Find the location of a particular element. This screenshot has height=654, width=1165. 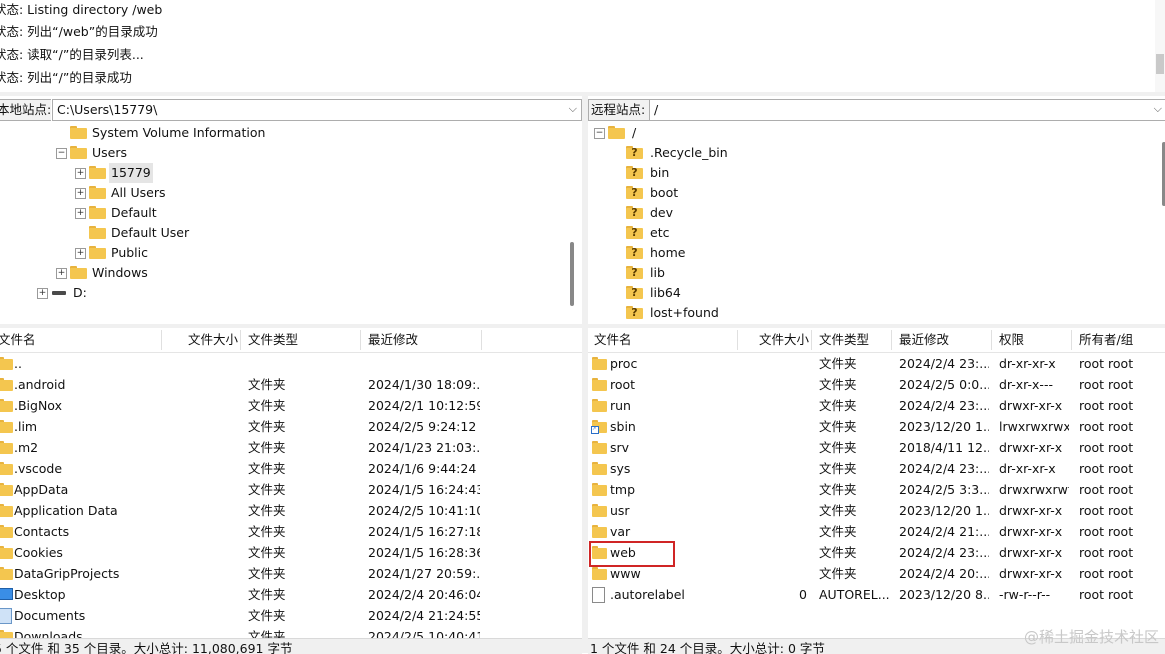

file-row: run 文件夹 2024/2/4 23:... drwxr-xr-x root root is located at coordinates (876, 405).